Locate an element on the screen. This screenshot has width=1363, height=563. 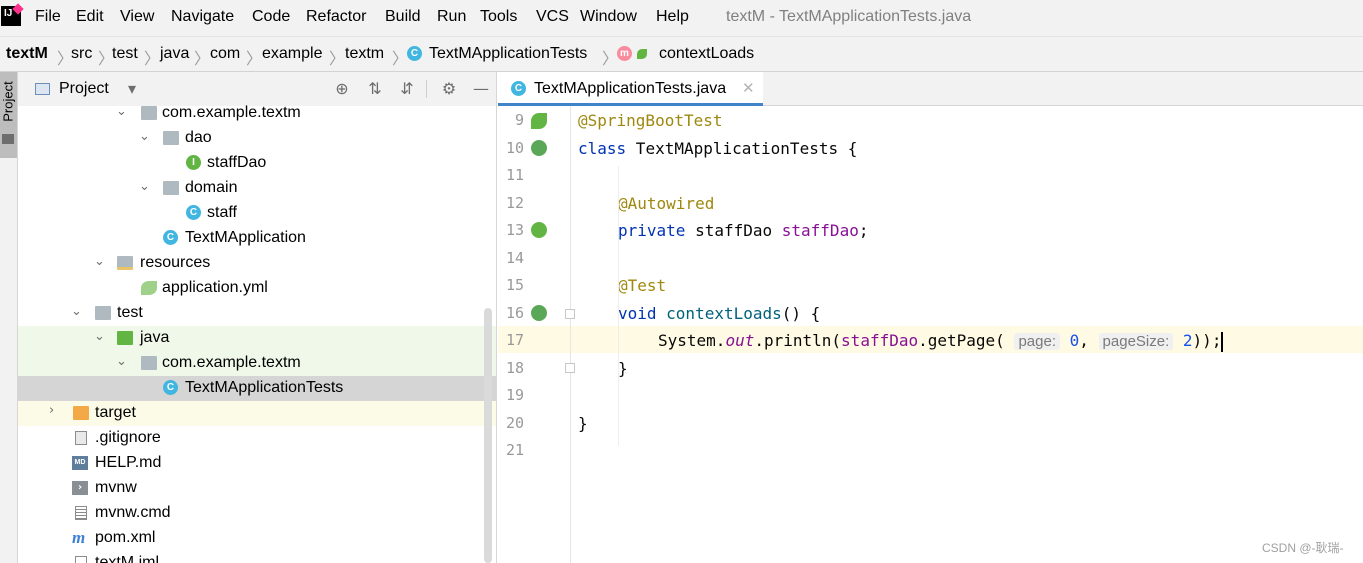
line-number: 11 is located at coordinates (514, 175).